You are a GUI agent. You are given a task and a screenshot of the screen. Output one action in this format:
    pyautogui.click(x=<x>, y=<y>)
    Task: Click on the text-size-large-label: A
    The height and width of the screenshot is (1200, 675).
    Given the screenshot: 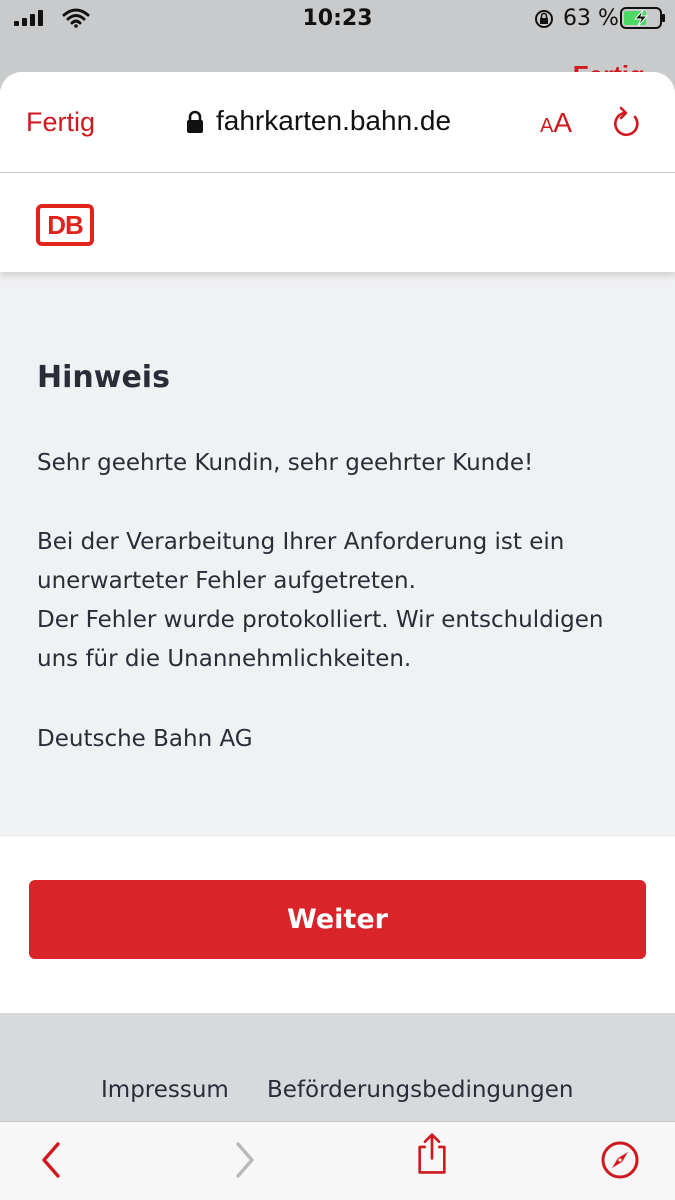 What is the action you would take?
    pyautogui.click(x=563, y=122)
    